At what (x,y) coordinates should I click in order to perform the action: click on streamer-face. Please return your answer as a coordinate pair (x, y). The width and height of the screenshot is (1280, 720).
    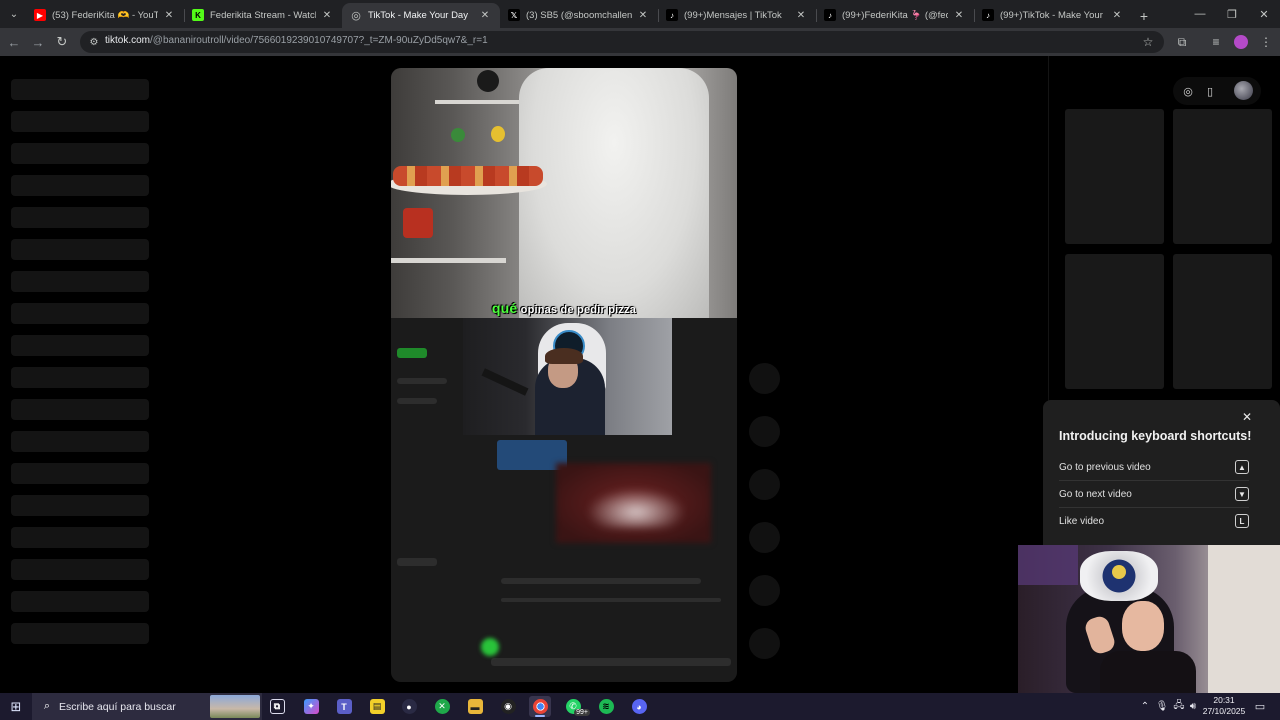
    Looking at the image, I should click on (1143, 626).